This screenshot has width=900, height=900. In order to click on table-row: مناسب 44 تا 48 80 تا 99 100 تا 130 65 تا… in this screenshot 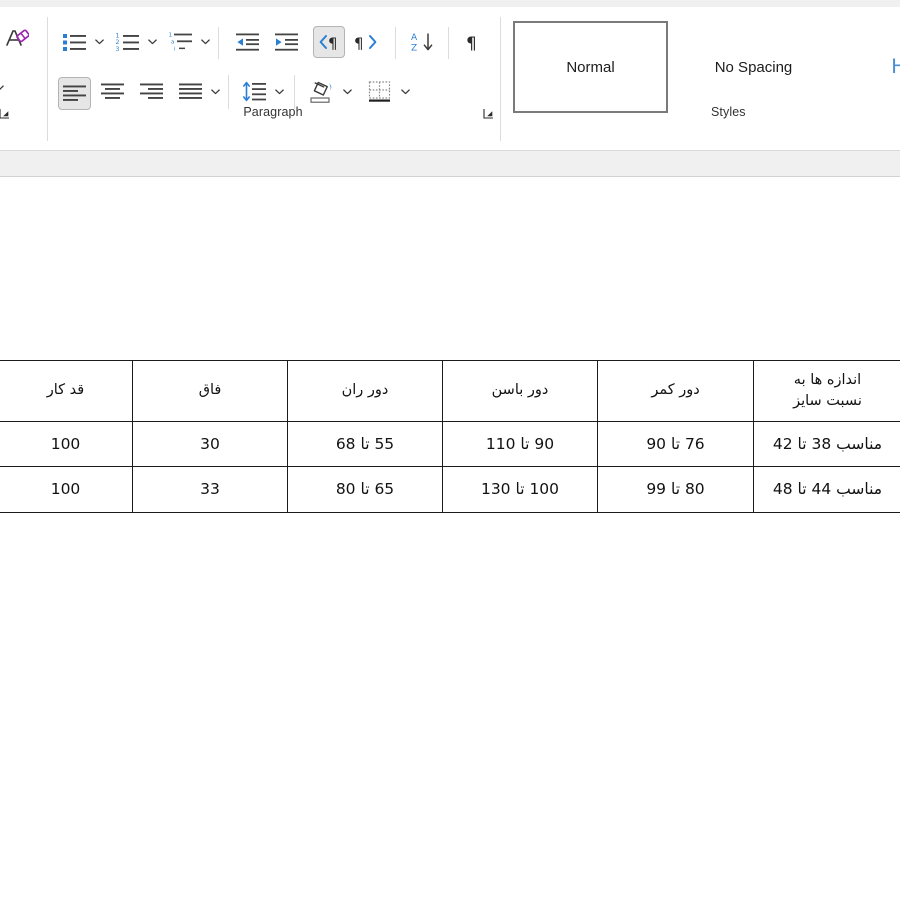, I will do `click(450, 489)`.